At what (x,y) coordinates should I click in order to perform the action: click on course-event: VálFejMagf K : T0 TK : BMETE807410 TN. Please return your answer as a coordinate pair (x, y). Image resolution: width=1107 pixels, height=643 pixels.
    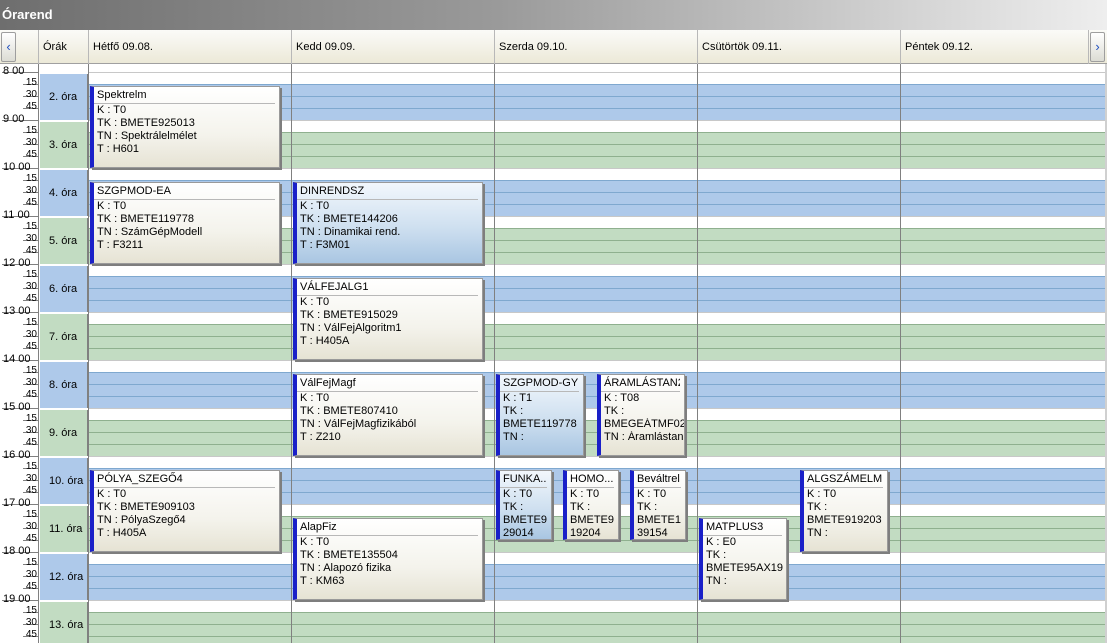
    Looking at the image, I should click on (388, 415).